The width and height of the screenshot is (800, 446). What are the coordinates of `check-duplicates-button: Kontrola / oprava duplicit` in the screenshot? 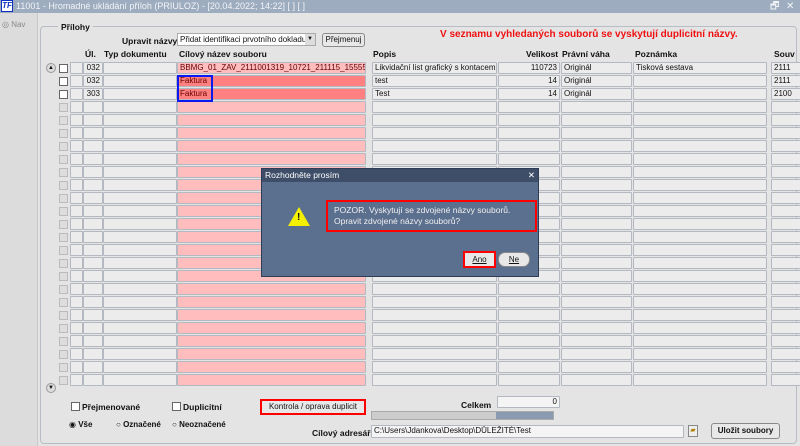 It's located at (313, 407).